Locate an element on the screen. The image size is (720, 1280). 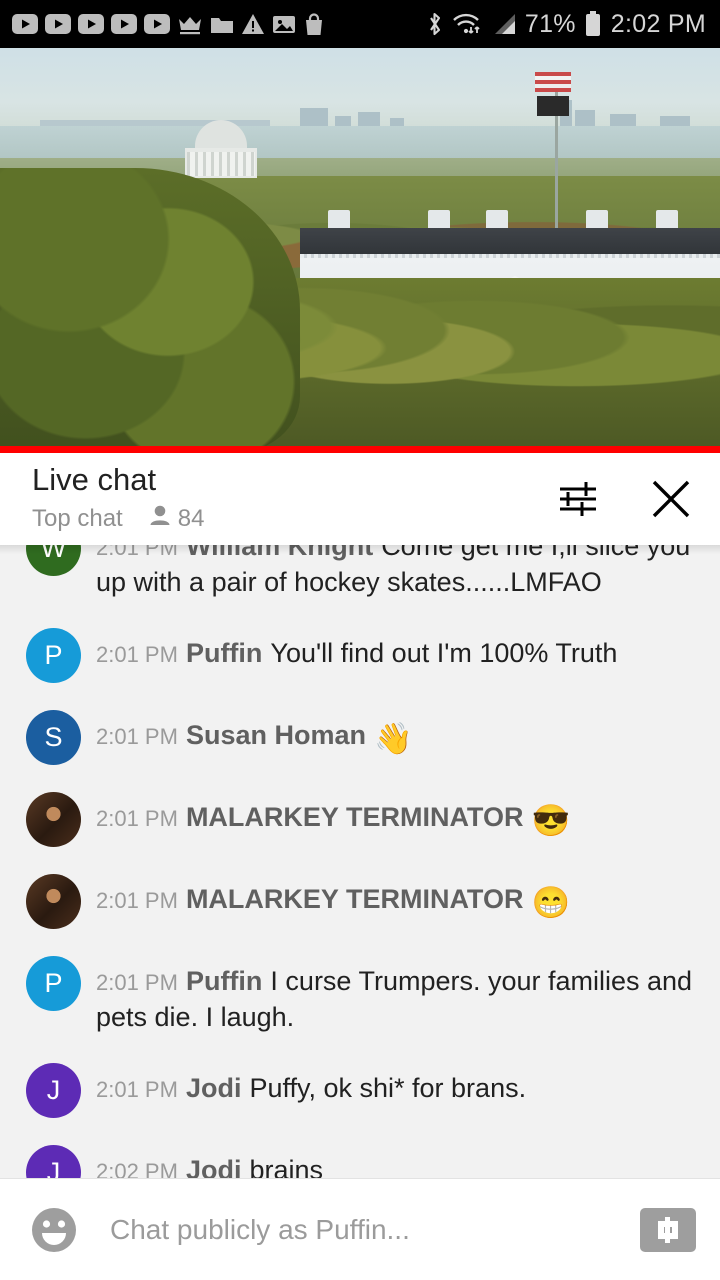
video-progress-bar is located at coordinates (360, 449).